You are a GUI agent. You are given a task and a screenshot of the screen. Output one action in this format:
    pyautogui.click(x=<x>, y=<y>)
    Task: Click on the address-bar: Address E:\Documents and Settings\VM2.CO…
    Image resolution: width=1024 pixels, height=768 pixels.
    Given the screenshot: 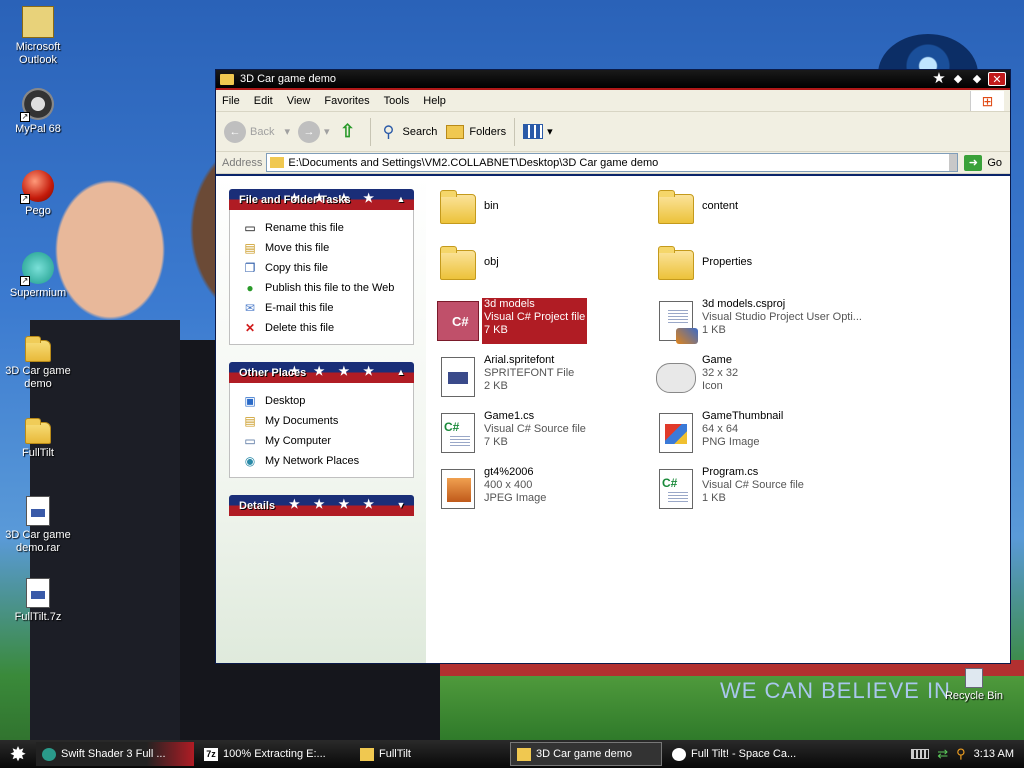 What is the action you would take?
    pyautogui.click(x=613, y=163)
    